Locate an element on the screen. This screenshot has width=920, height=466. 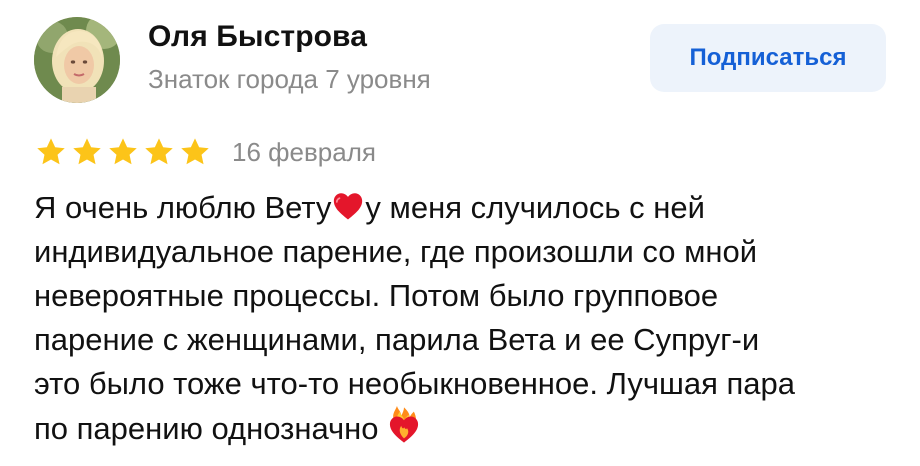
avatar-photo is located at coordinates (77, 60).